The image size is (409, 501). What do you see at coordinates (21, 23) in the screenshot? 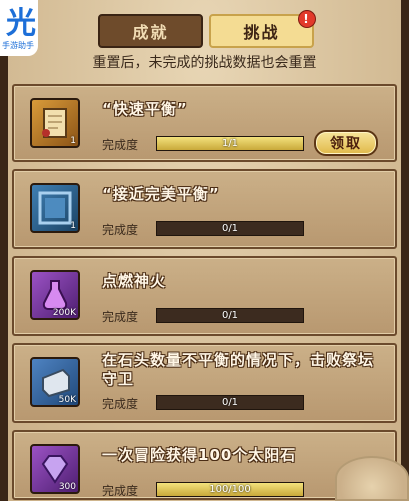
I see `logo-glyph: 光` at bounding box center [21, 23].